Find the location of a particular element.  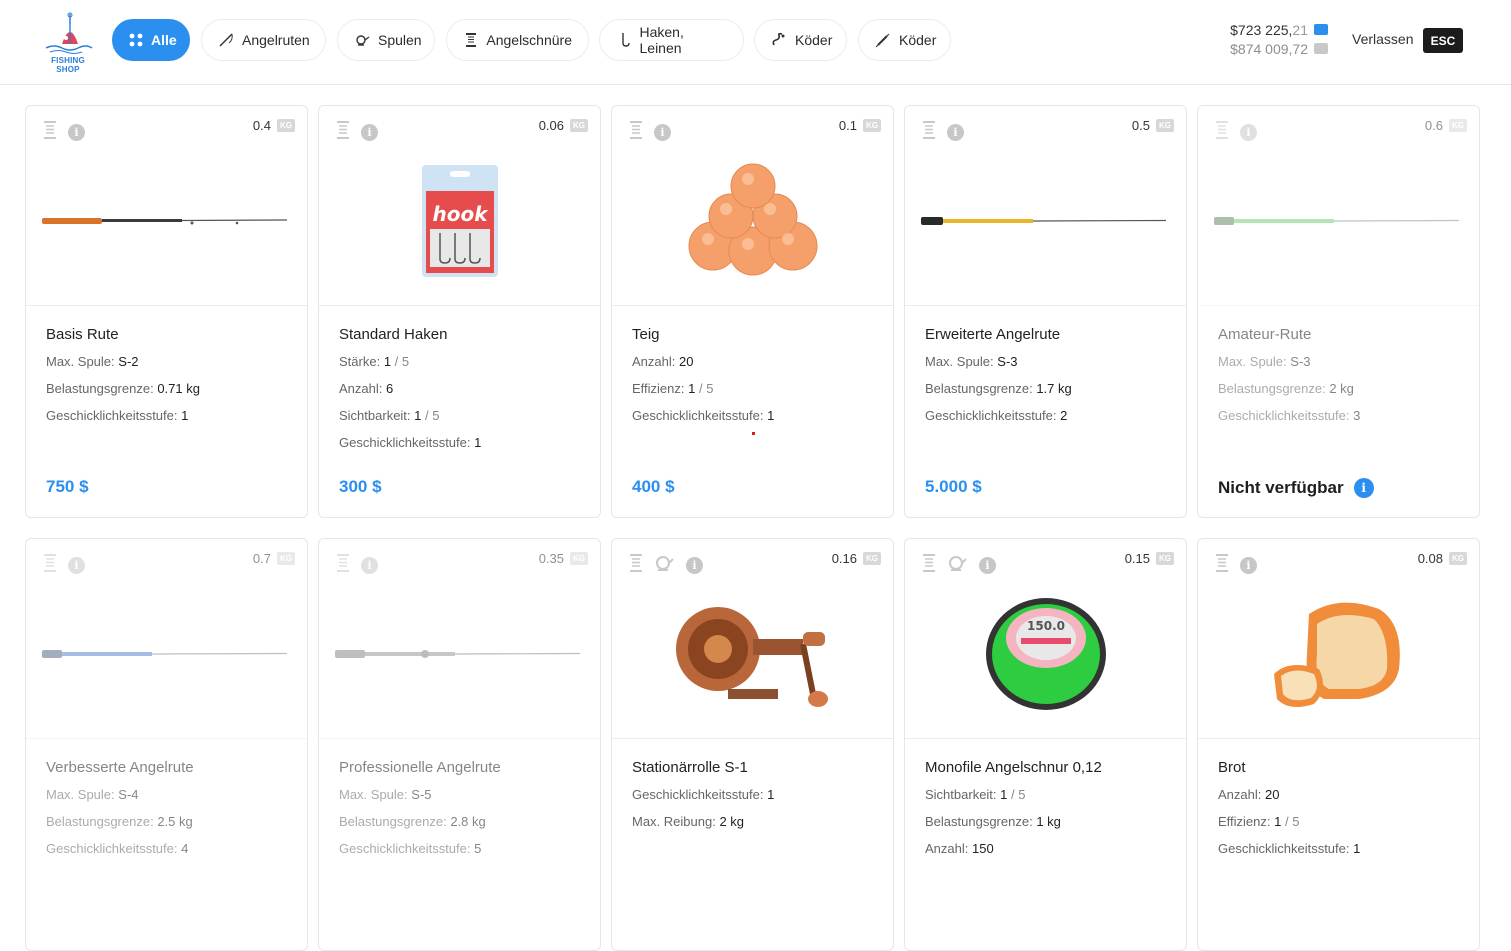

product-stat: Geschicklichkeitsstufe: 2 is located at coordinates (996, 415).